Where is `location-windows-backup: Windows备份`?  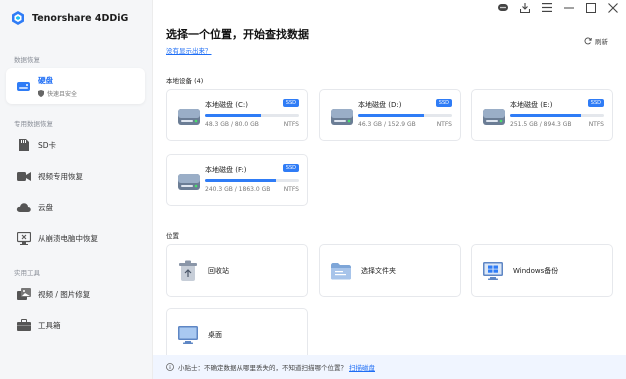 location-windows-backup: Windows备份 is located at coordinates (542, 270).